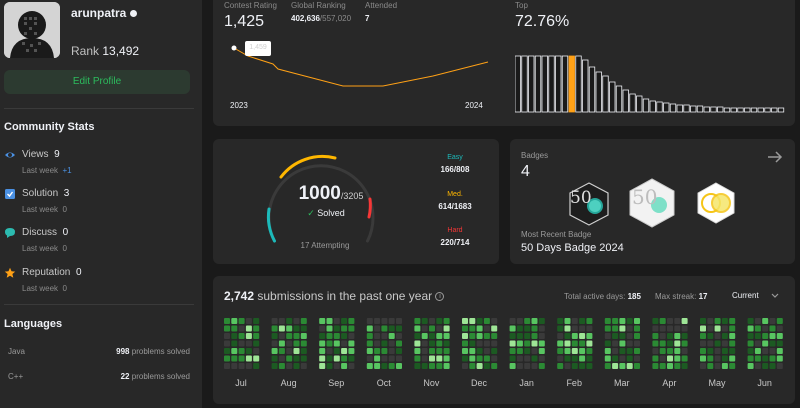  What do you see at coordinates (431, 383) in the screenshot?
I see `month-label: Nov` at bounding box center [431, 383].